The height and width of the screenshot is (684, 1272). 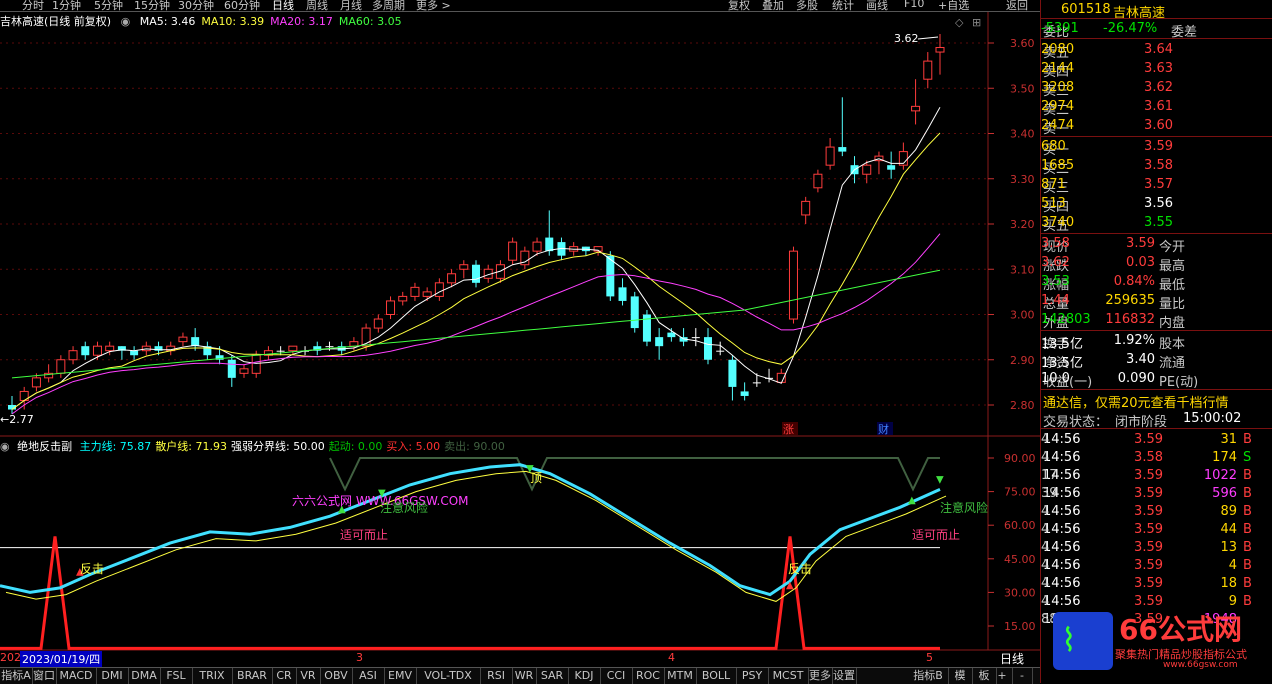 I want to click on period-label: 日线, so click(x=1012, y=658).